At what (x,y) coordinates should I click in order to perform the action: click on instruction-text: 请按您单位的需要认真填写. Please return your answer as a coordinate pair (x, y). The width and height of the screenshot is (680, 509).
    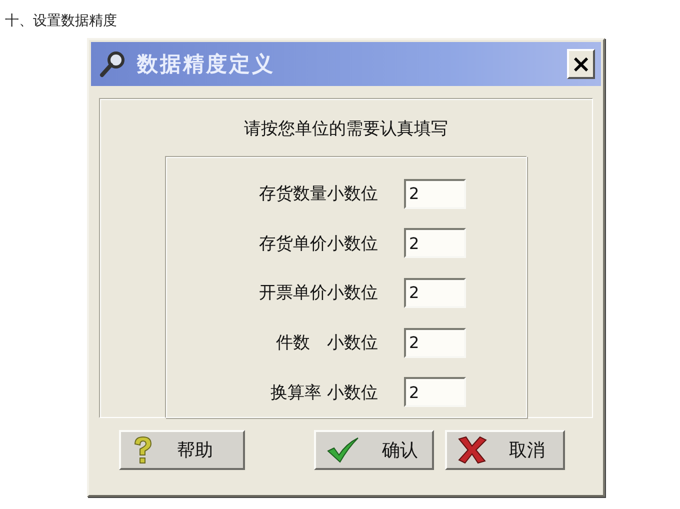
    Looking at the image, I should click on (346, 129).